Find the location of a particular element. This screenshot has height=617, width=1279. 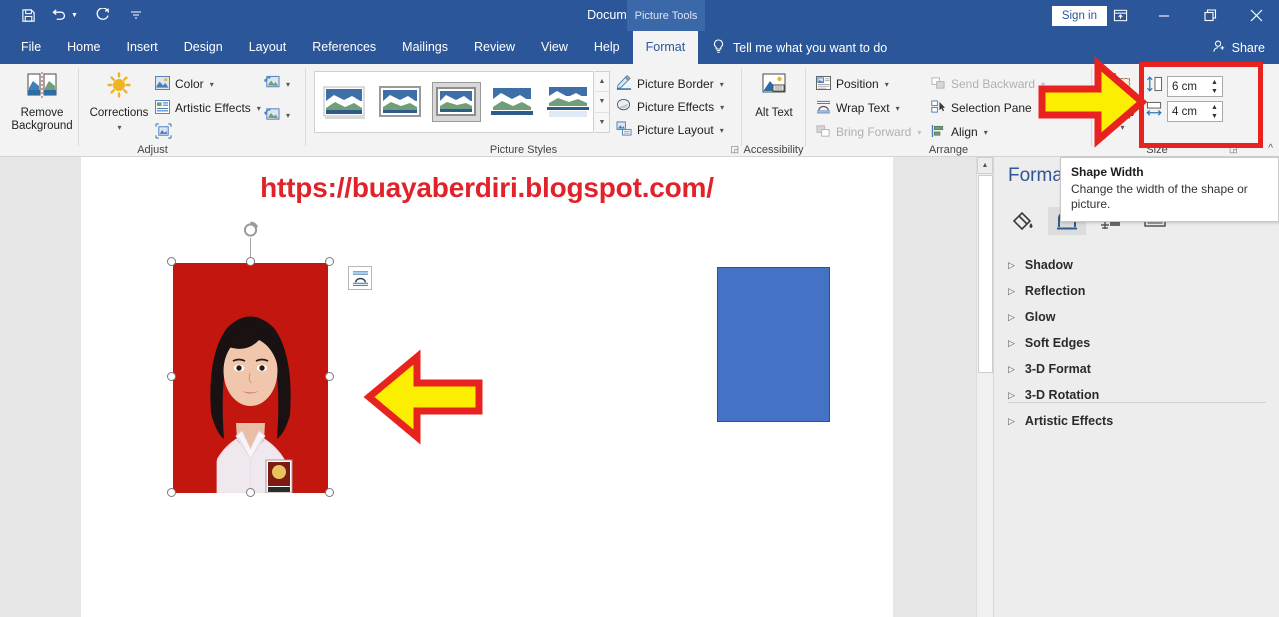

share-button: Share is located at coordinates (1238, 47).